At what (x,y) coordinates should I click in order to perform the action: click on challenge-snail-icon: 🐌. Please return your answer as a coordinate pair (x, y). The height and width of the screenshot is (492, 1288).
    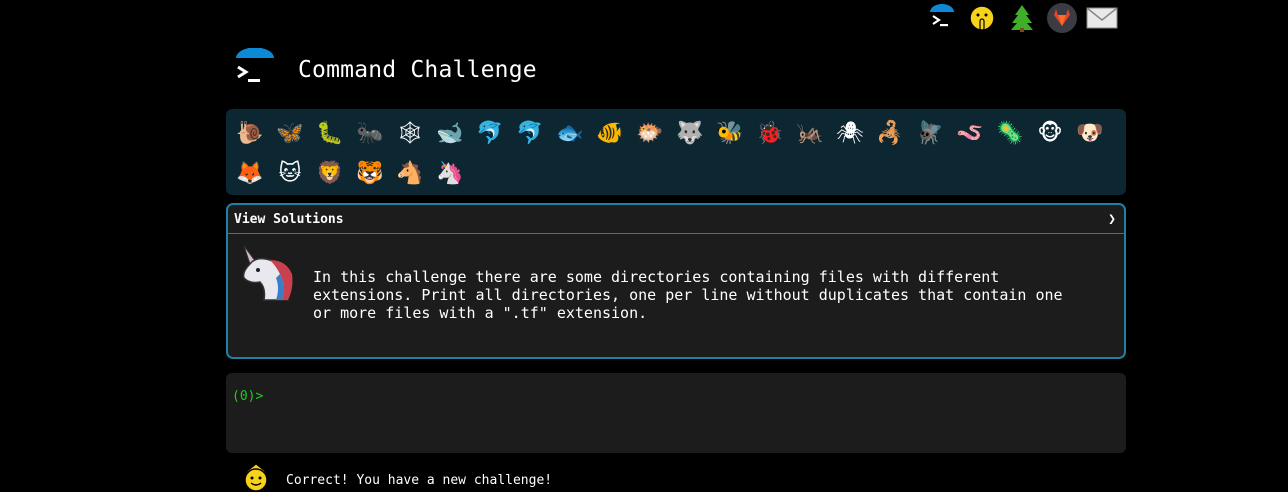
    Looking at the image, I should click on (250, 133).